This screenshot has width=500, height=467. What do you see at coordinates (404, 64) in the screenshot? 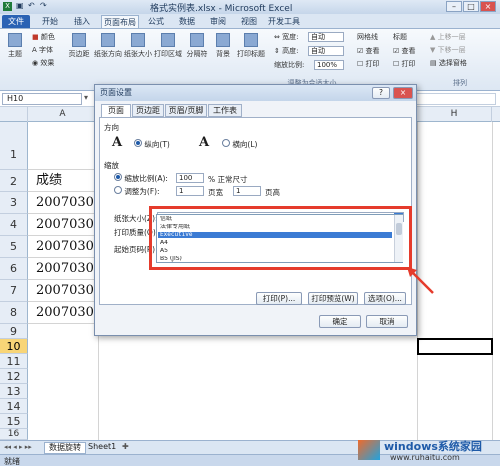
I see `headings-print-checkbox: ☐ 打印` at bounding box center [404, 64].